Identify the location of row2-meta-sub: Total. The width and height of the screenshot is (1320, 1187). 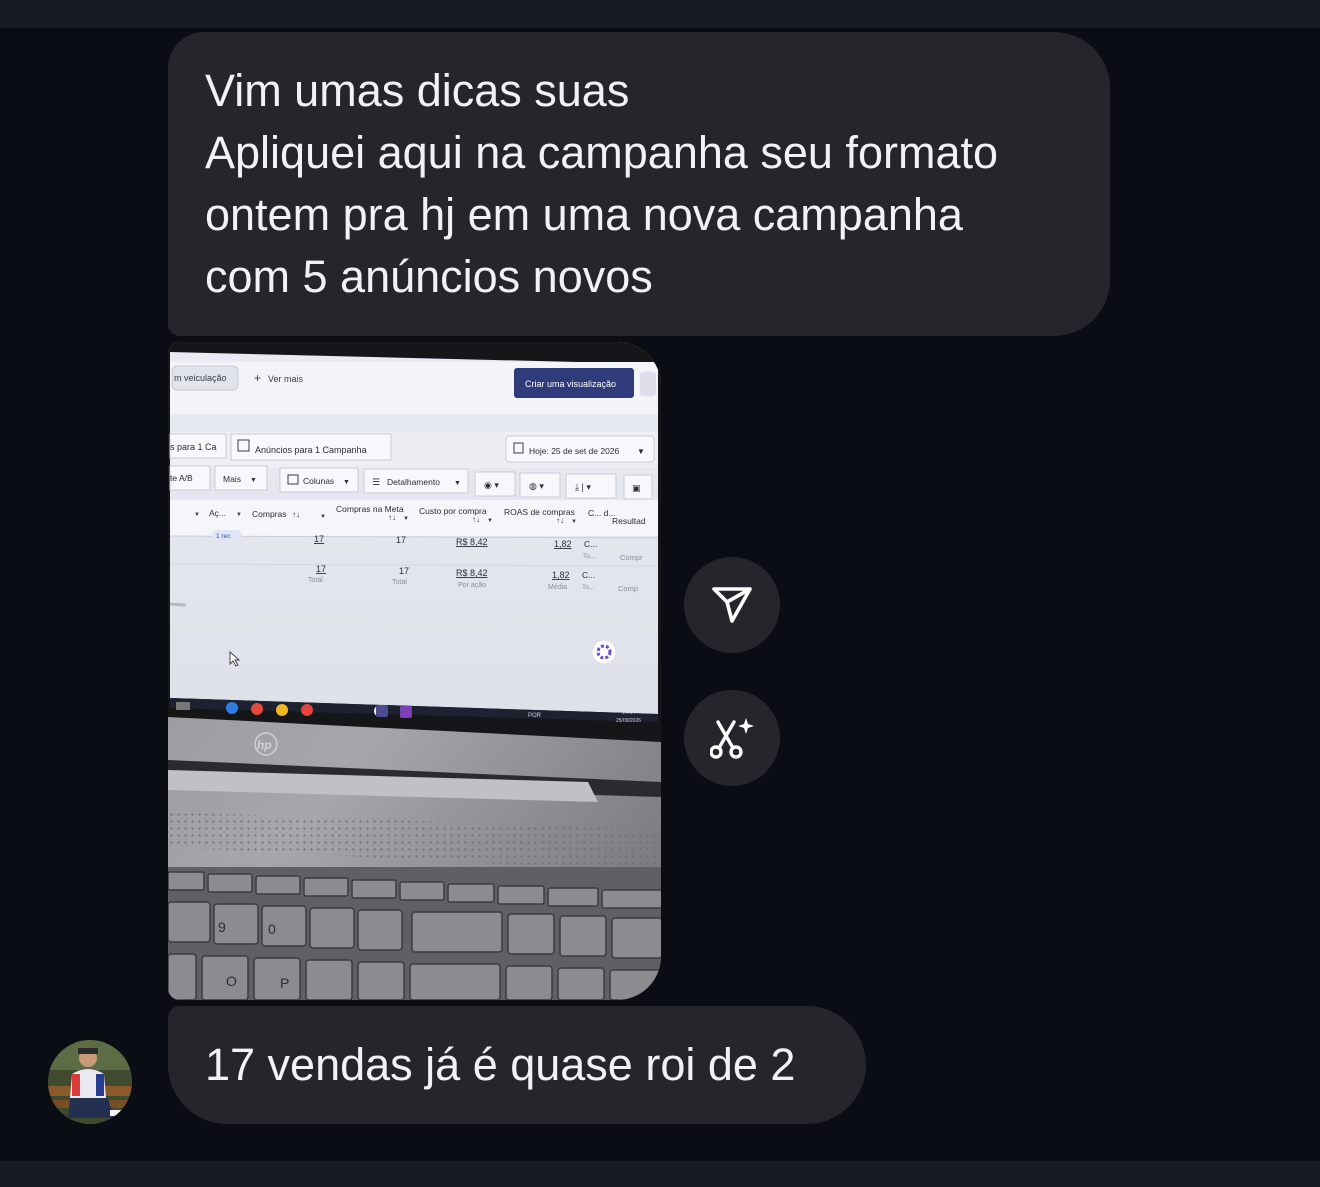
(399, 582).